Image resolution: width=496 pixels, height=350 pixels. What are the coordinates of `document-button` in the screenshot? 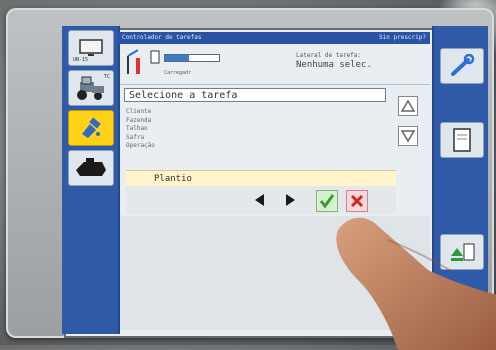 It's located at (462, 140).